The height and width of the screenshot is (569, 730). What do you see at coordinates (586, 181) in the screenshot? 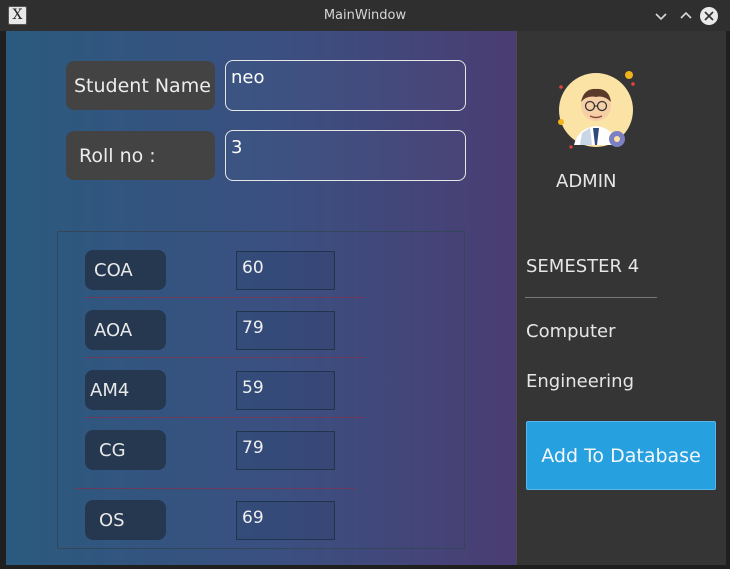
I see `role-label: ADMIN` at bounding box center [586, 181].